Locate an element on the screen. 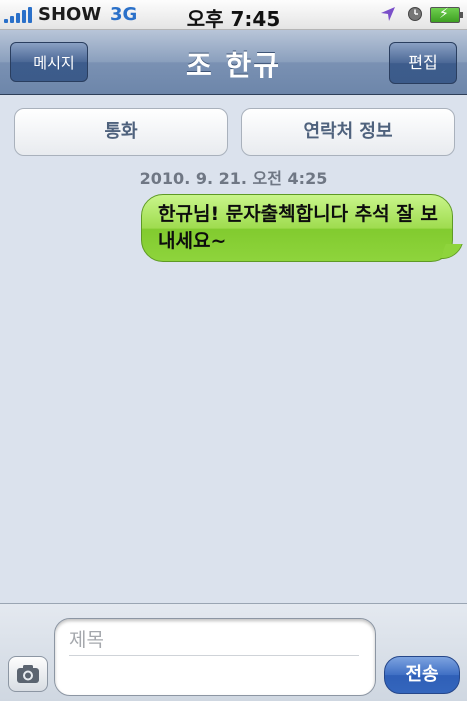 The width and height of the screenshot is (467, 701). composer-bar: 제목 전송 is located at coordinates (233, 652).